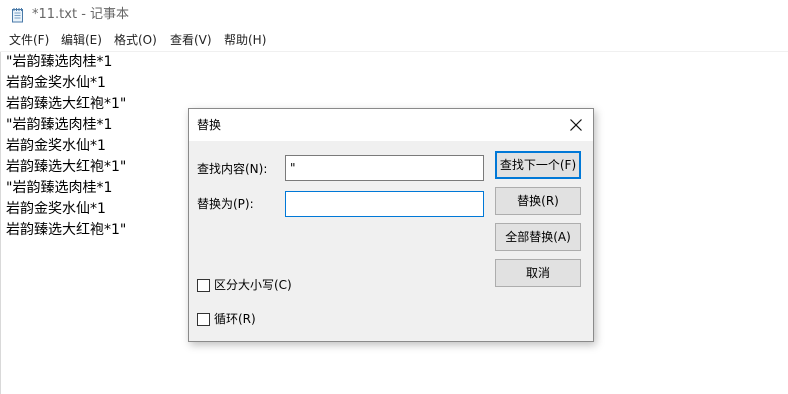 The width and height of the screenshot is (788, 394). What do you see at coordinates (232, 169) in the screenshot?
I see `find-label: 查找内容(N):` at bounding box center [232, 169].